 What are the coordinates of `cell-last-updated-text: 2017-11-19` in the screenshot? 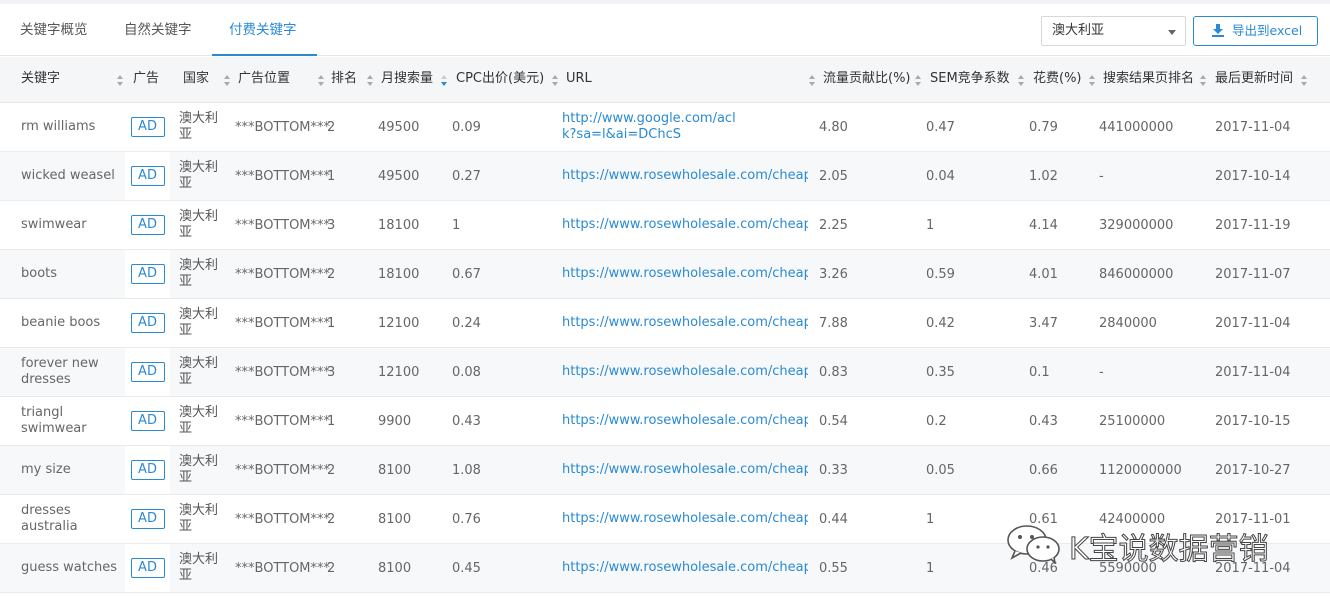 It's located at (1253, 225).